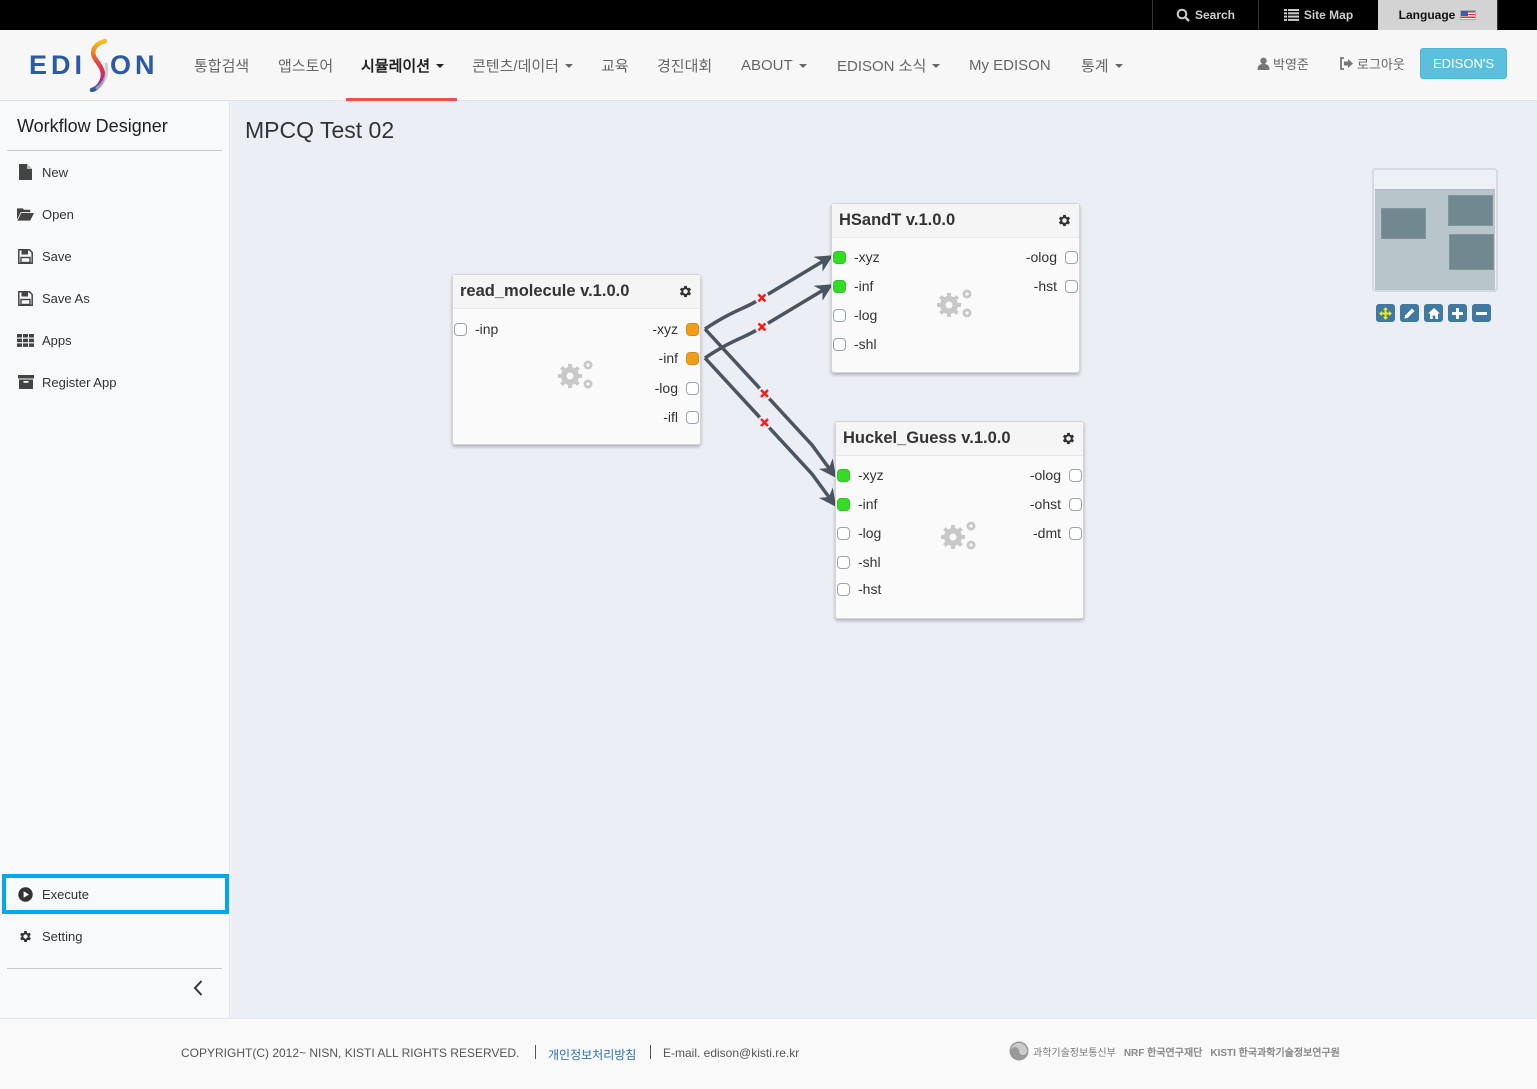 The height and width of the screenshot is (1089, 1537). I want to click on privacy-policy-link: 개인정보처리방침, so click(592, 1054).